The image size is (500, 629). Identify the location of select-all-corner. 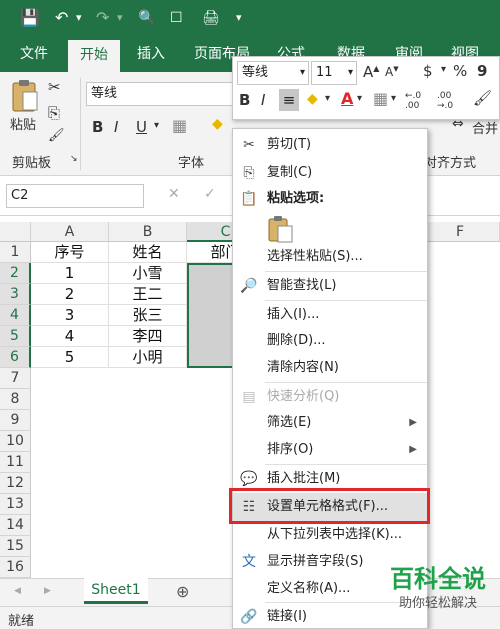
(15, 232).